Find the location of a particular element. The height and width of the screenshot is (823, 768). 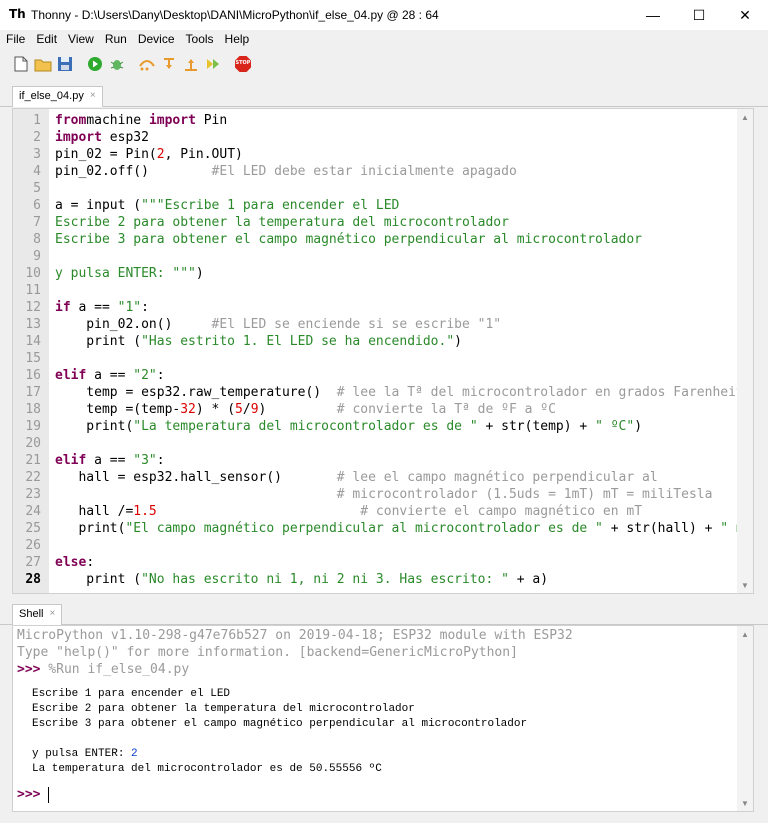

shell-output-line: Escribe 1 para encender el LED is located at coordinates (131, 694).